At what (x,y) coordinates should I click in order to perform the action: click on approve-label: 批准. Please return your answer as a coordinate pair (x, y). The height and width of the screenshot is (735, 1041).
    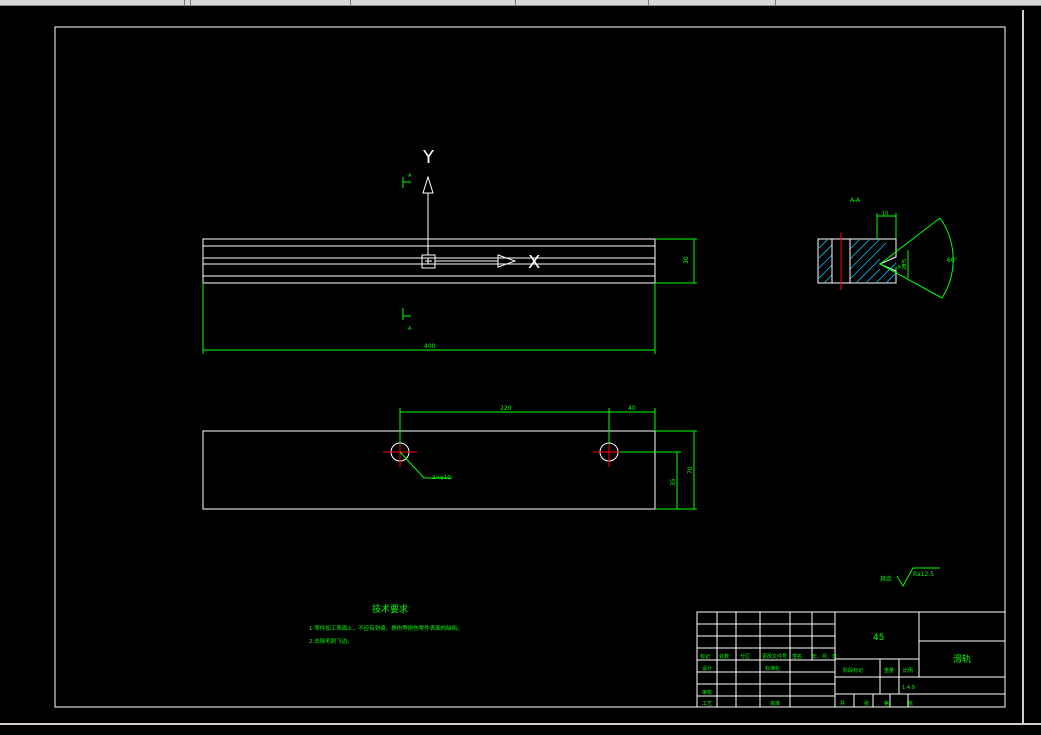
    Looking at the image, I should click on (775, 703).